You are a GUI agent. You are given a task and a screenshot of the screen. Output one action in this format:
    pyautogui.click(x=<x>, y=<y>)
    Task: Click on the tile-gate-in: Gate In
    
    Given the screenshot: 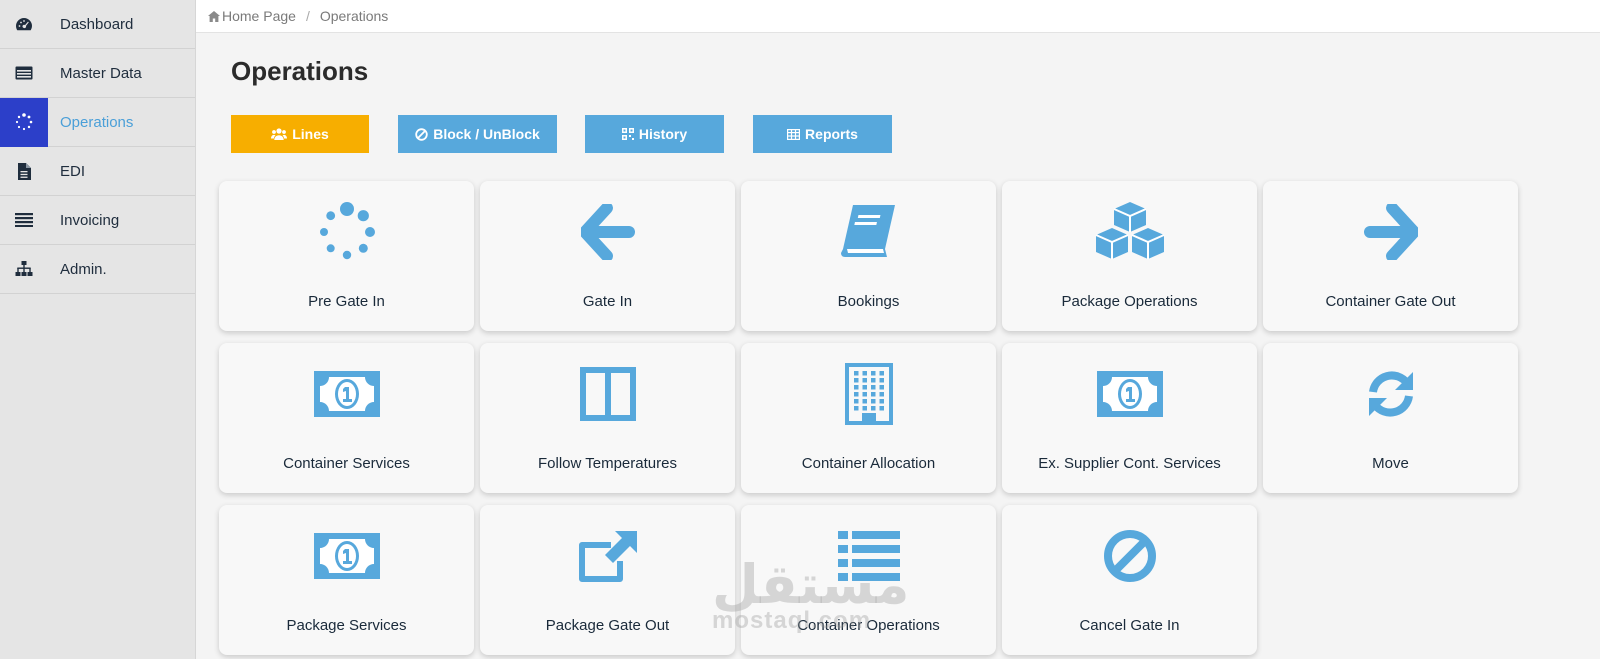 What is the action you would take?
    pyautogui.click(x=607, y=256)
    